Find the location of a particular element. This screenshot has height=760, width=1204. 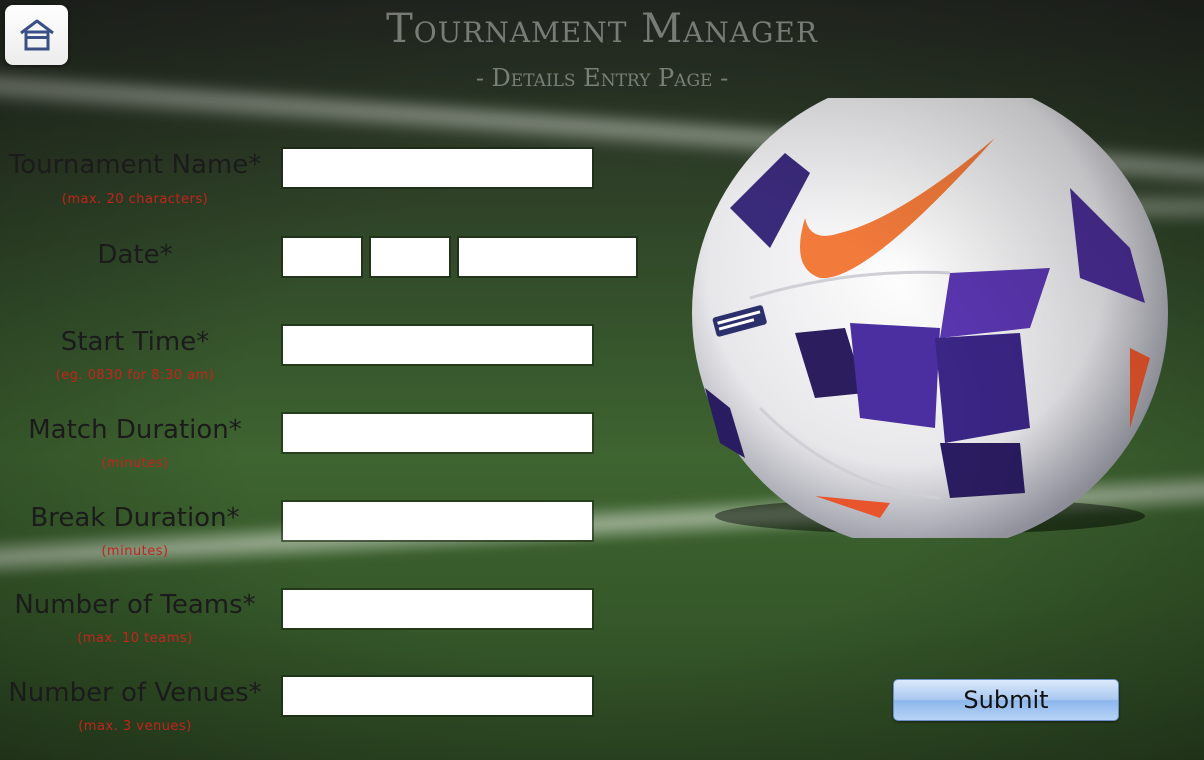

break-duration-input is located at coordinates (437, 521).